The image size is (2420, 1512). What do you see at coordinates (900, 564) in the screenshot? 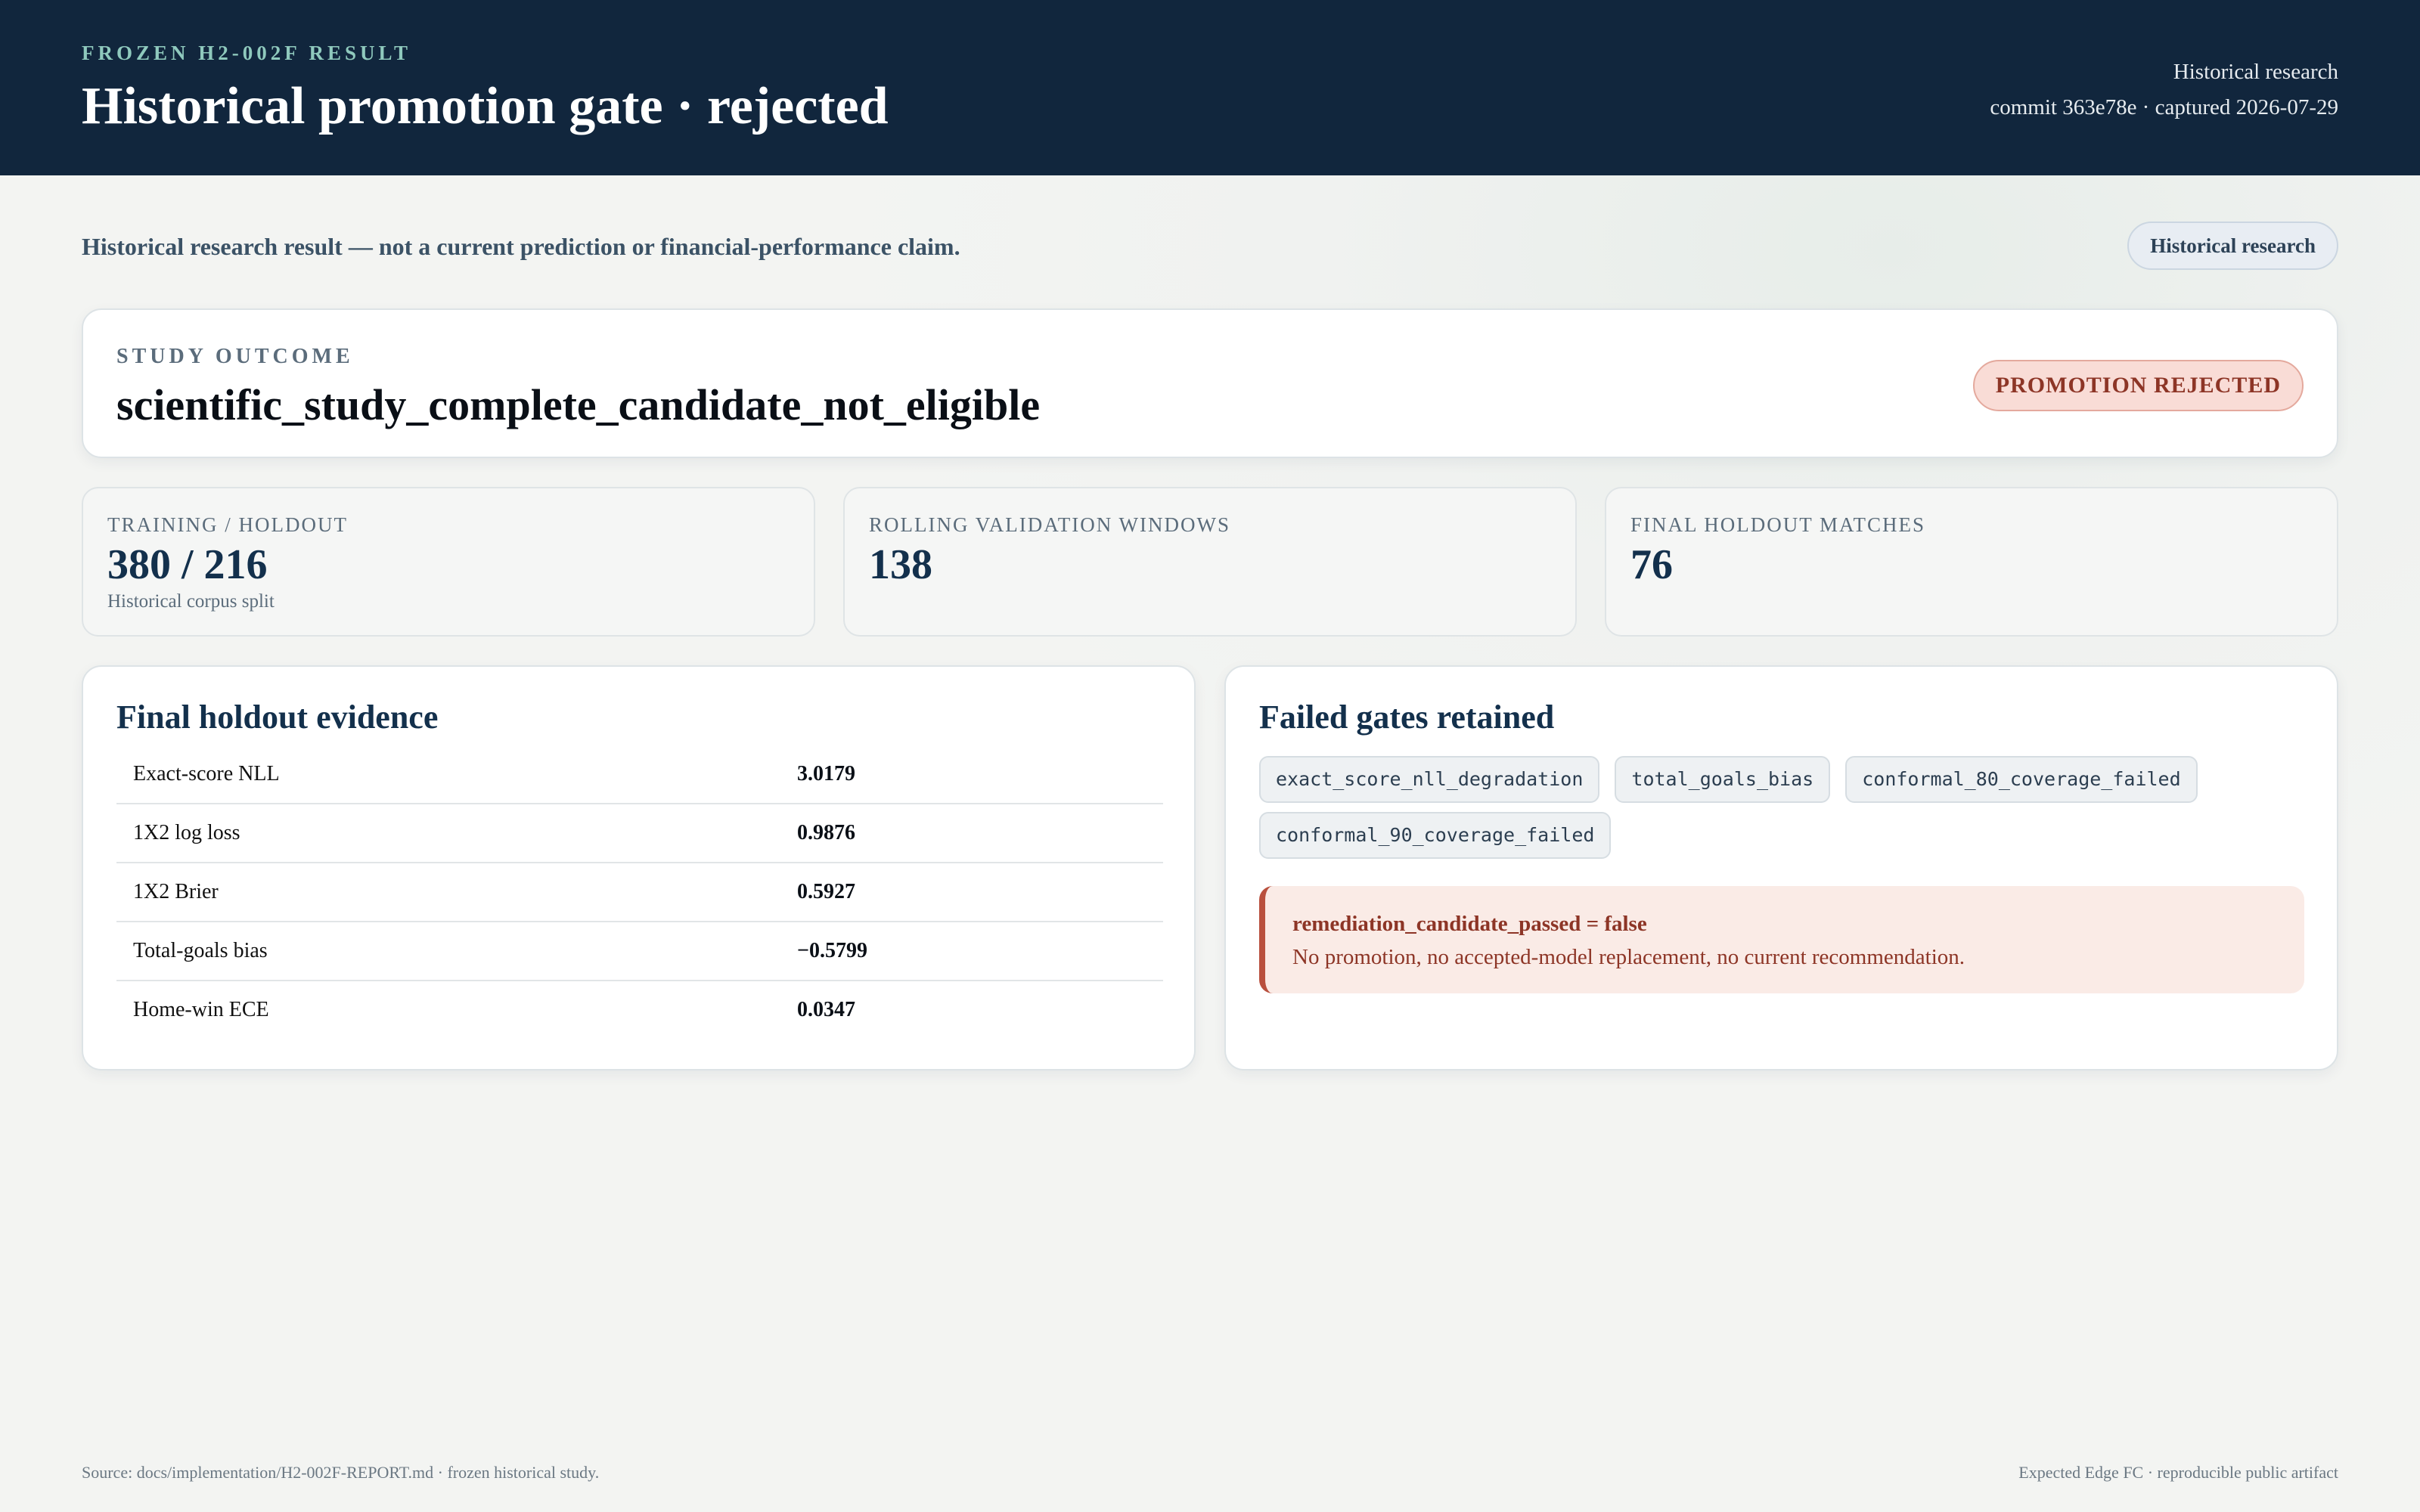
I see `stat-value: 138` at bounding box center [900, 564].